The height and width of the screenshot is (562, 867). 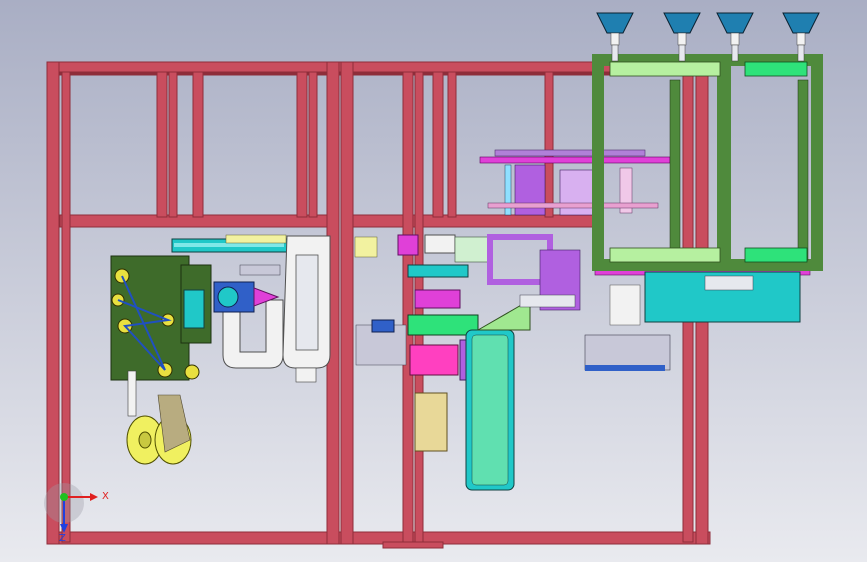 I want to click on post-left-inner, so click(x=66, y=307).